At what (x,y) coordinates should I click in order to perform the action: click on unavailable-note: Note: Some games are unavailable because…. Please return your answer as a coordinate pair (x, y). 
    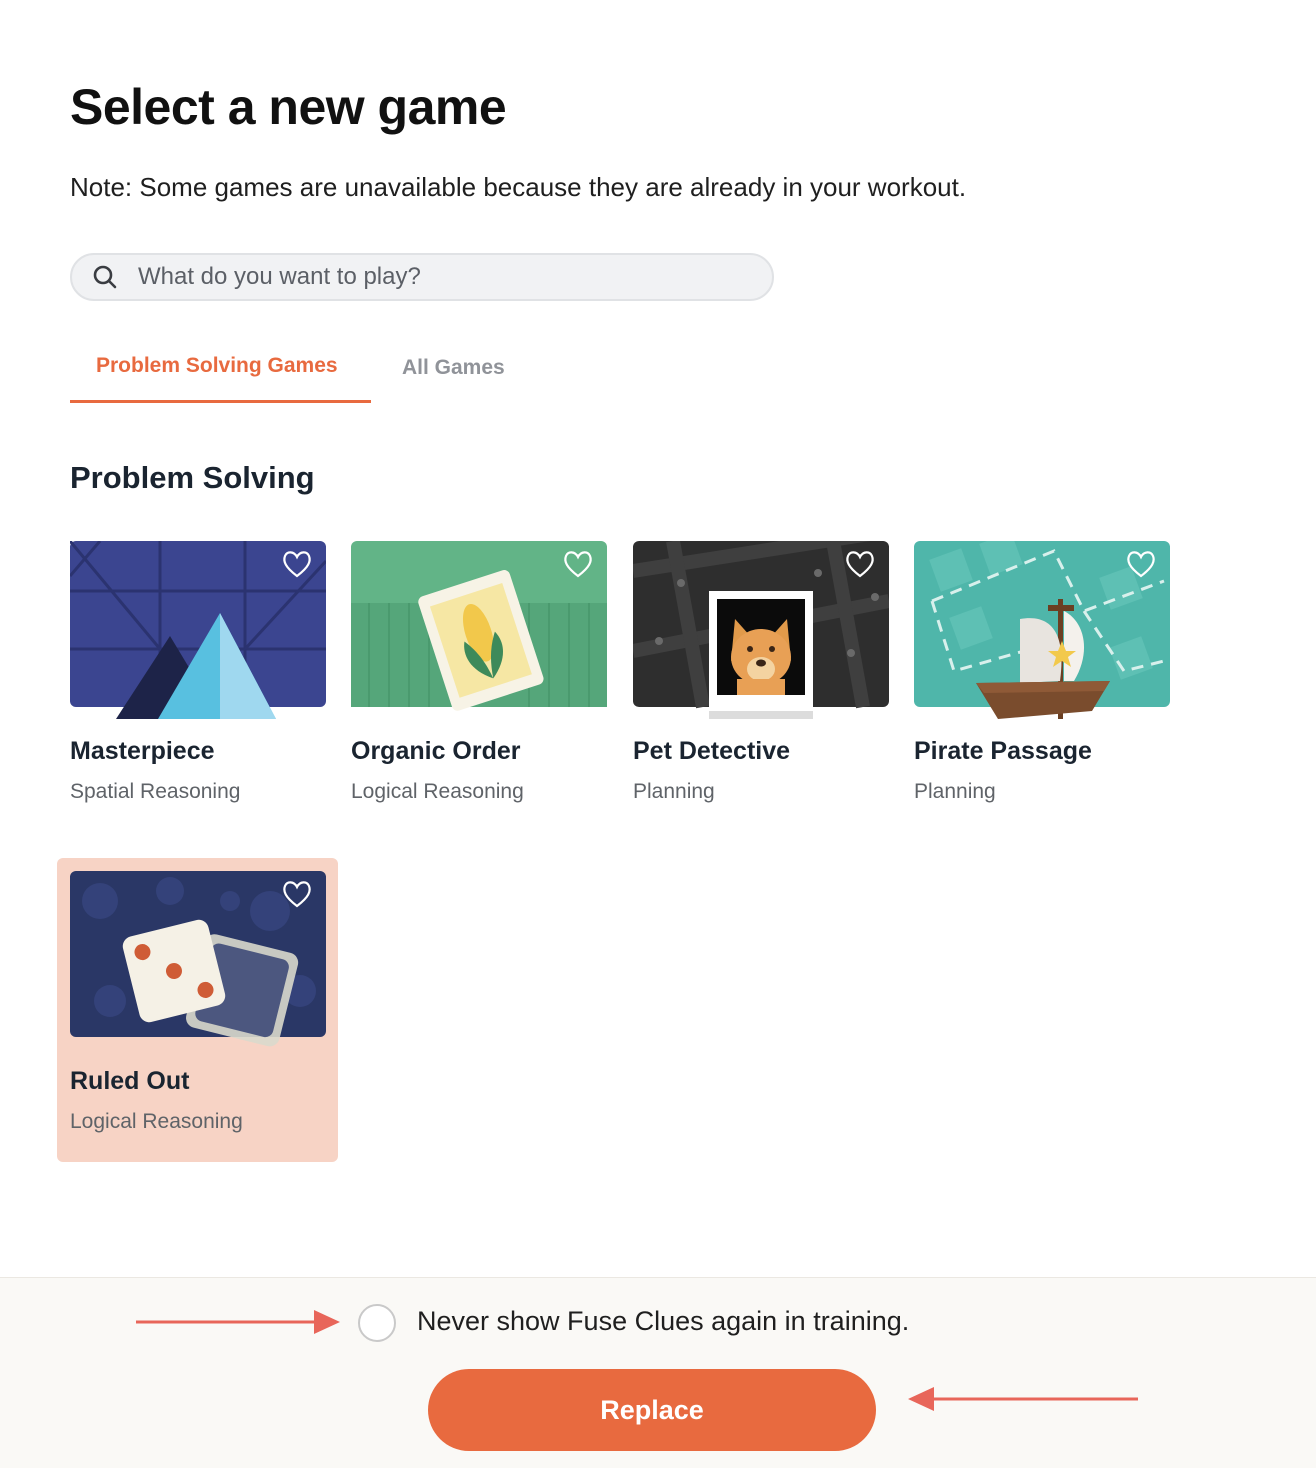
    Looking at the image, I should click on (518, 187).